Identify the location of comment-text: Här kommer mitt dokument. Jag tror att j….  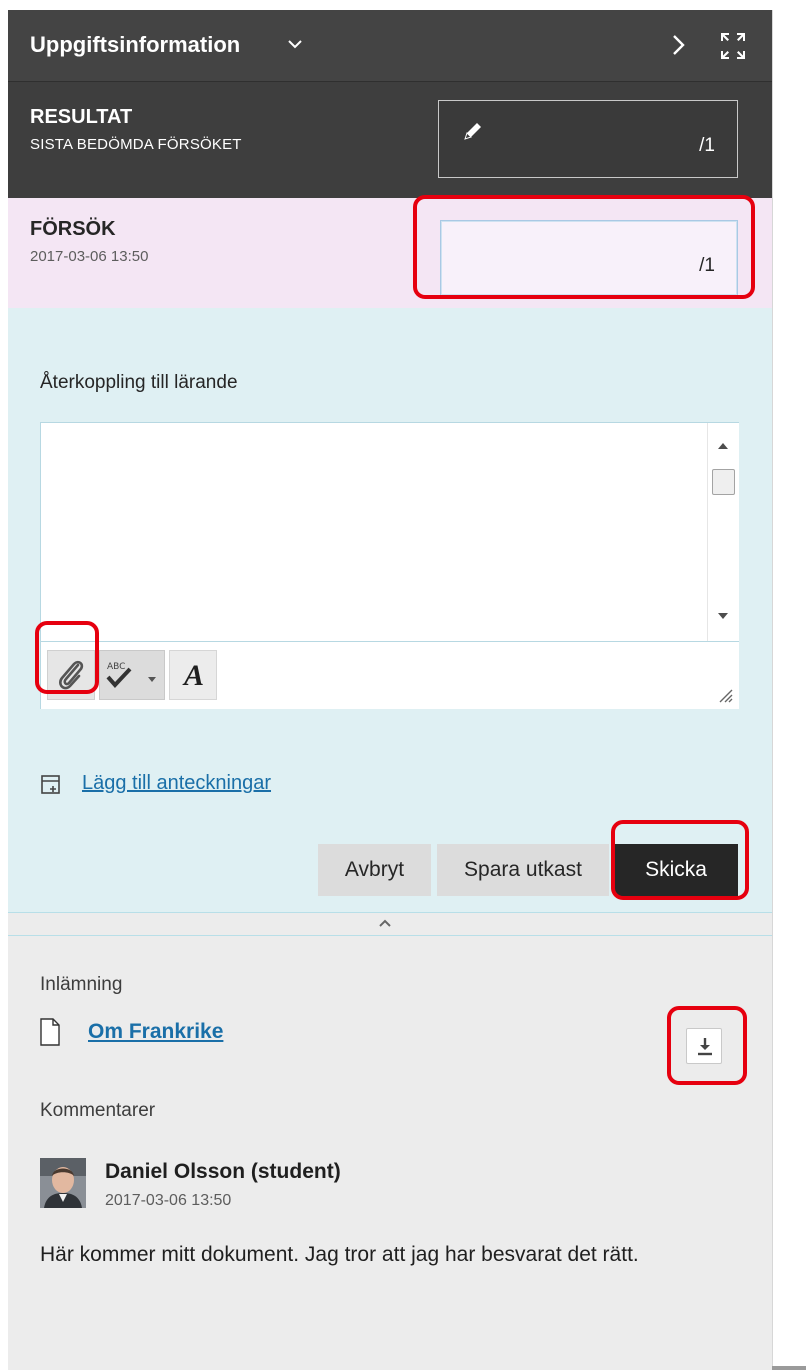
(339, 1254).